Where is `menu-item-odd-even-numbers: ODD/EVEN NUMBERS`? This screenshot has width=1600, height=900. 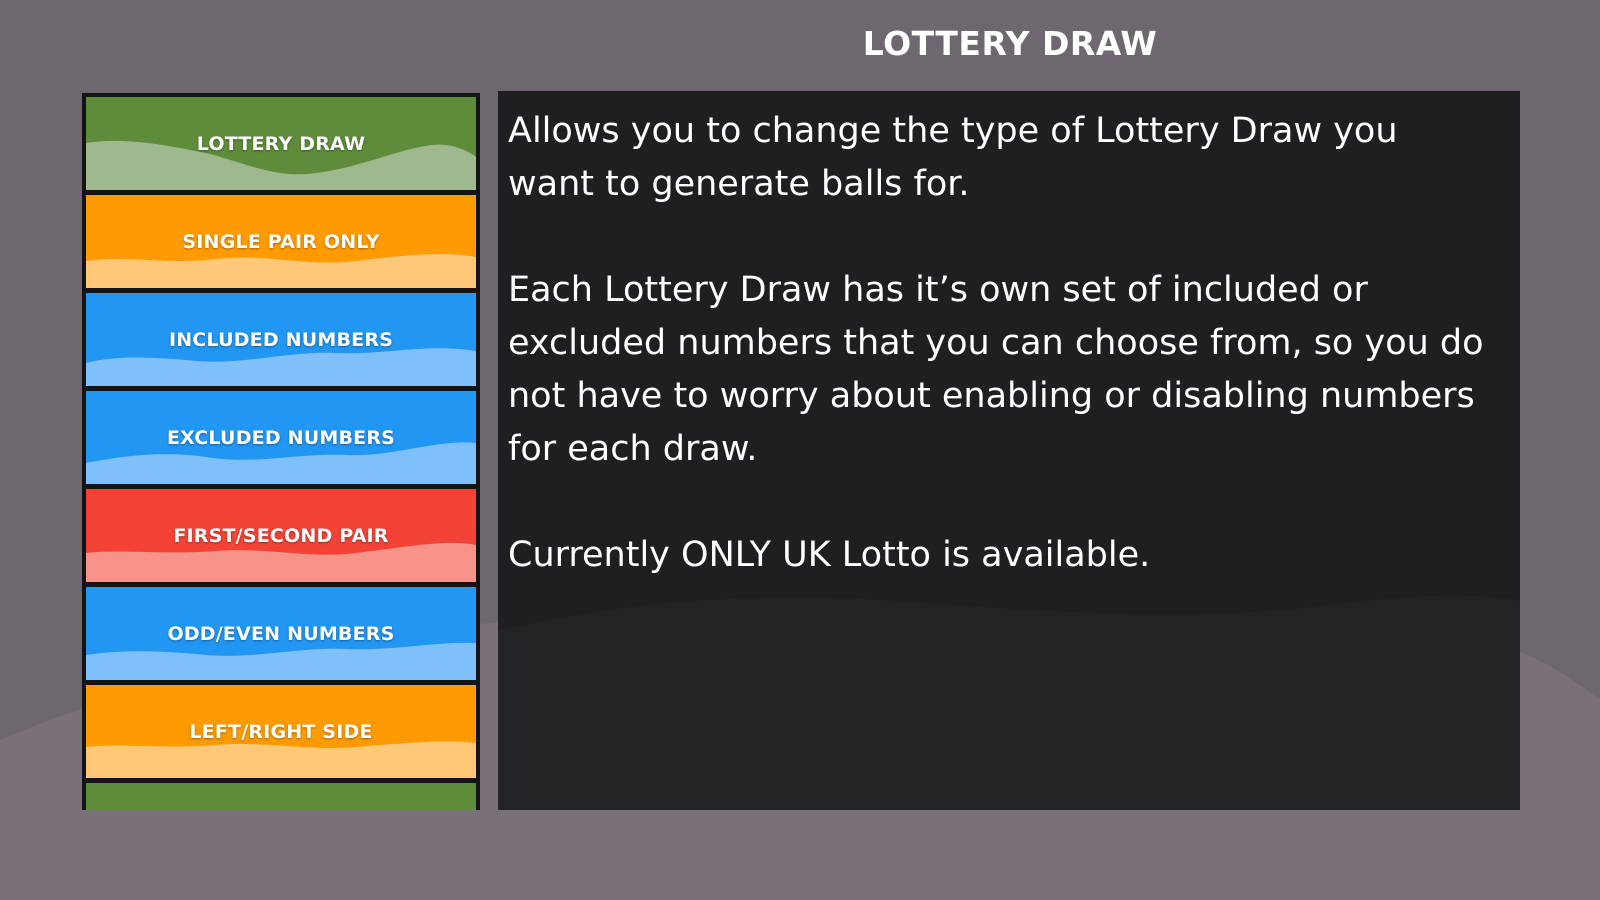
menu-item-odd-even-numbers: ODD/EVEN NUMBERS is located at coordinates (281, 633).